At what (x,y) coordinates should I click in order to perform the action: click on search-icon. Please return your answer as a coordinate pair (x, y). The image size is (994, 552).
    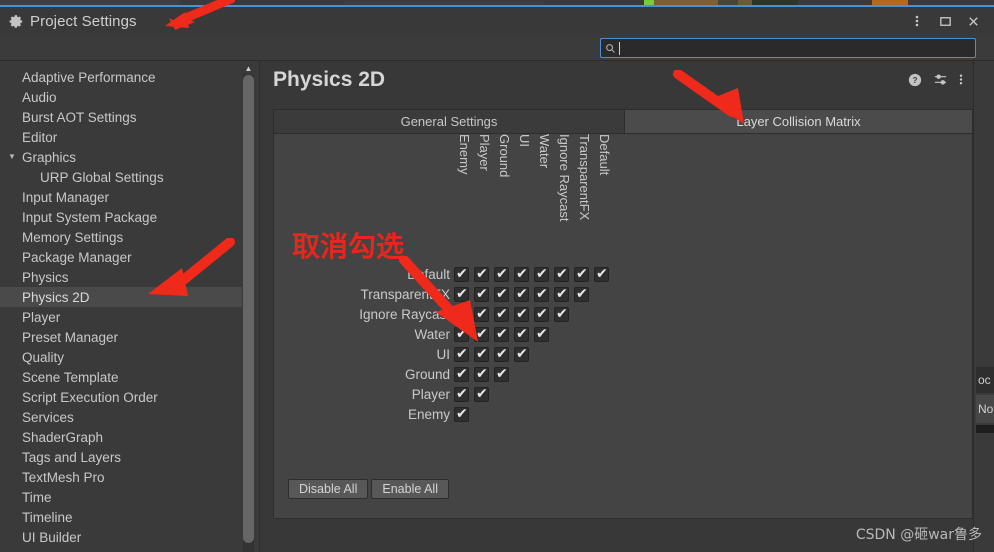
    Looking at the image, I should click on (610, 48).